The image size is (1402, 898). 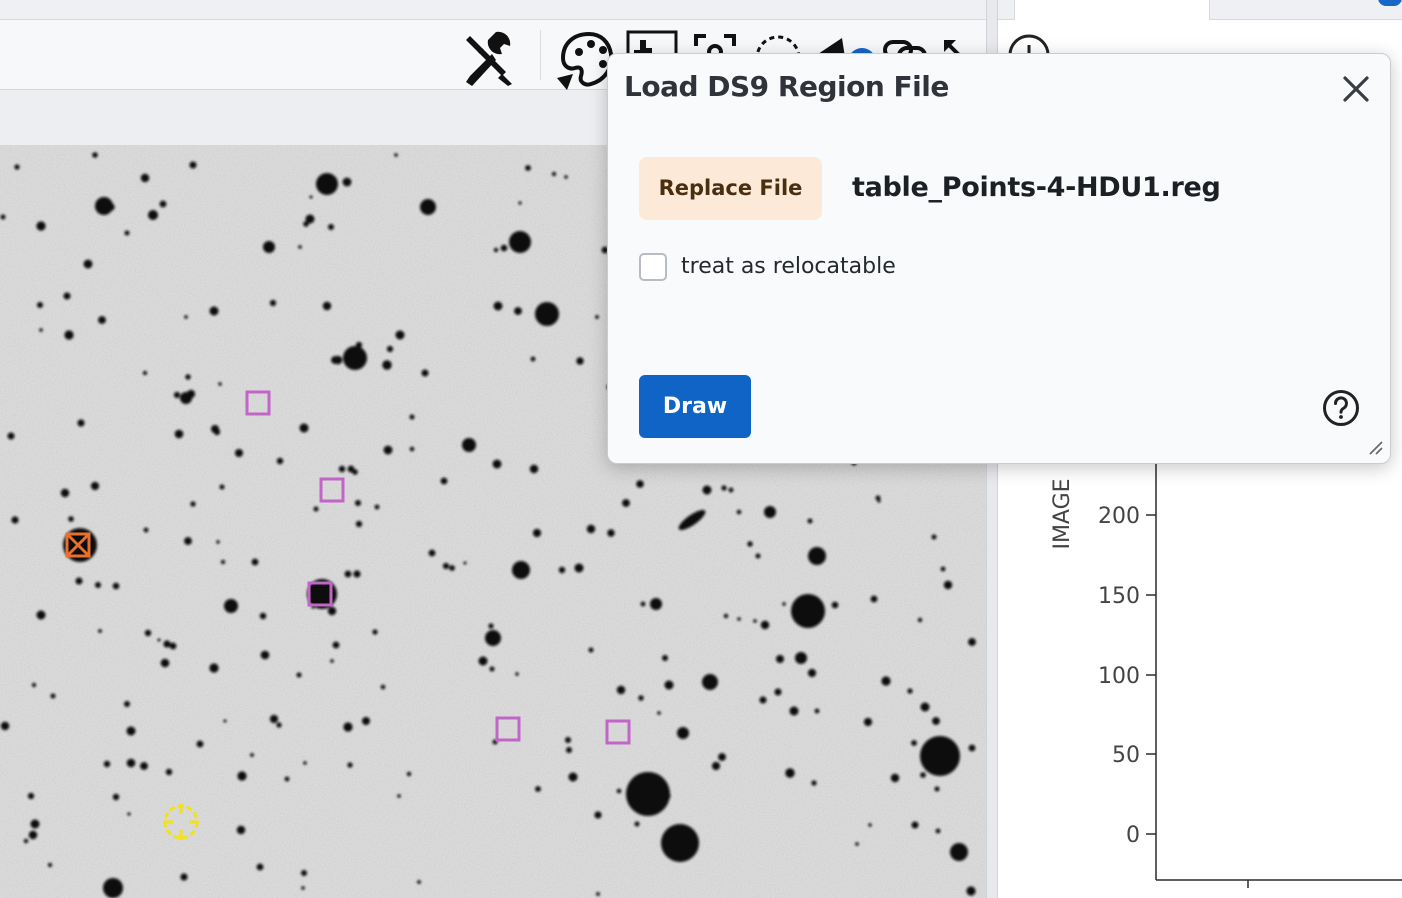 I want to click on top-tab-strip, so click(x=494, y=10).